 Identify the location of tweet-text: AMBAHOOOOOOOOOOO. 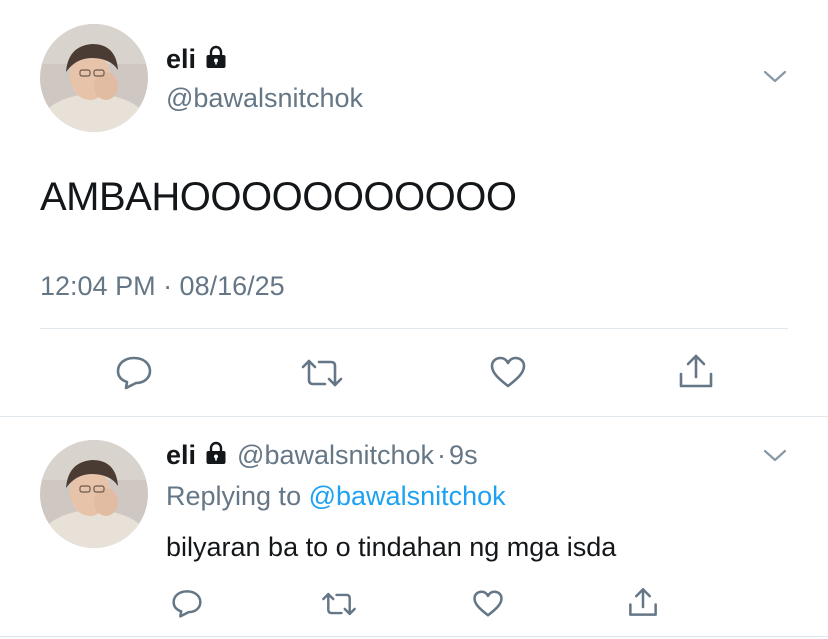
(278, 197).